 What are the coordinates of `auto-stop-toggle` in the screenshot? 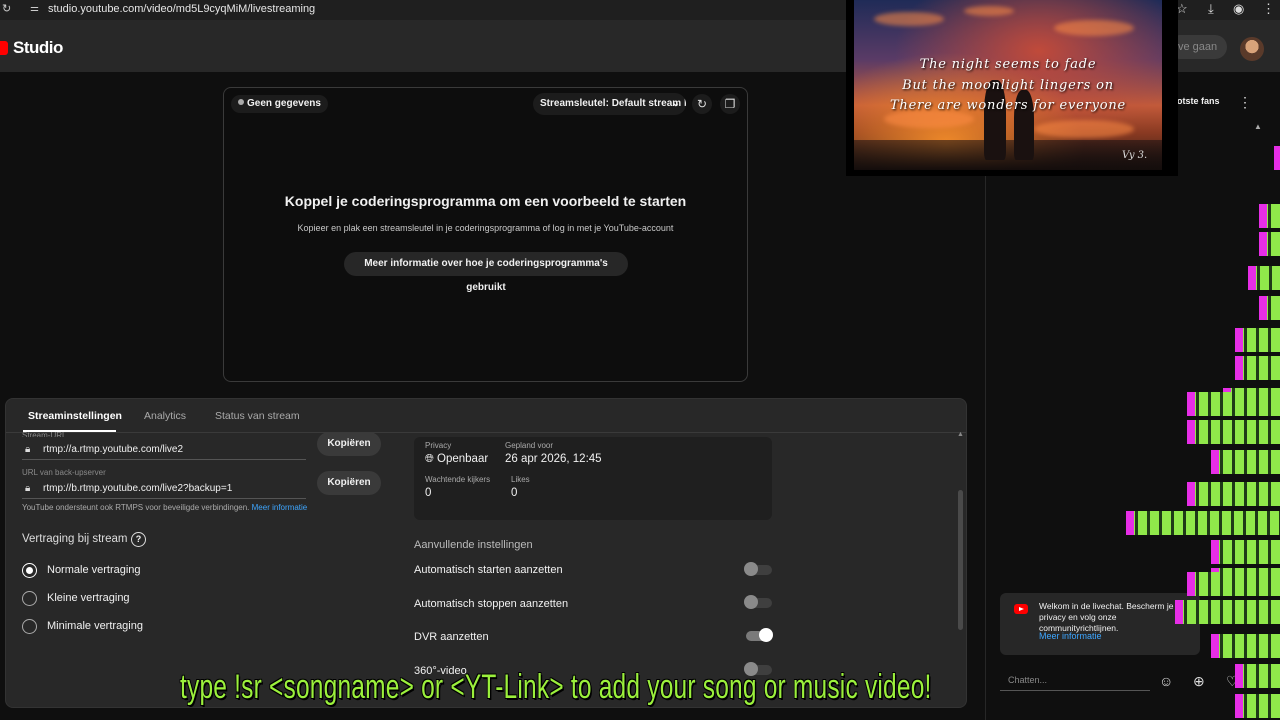 It's located at (758, 602).